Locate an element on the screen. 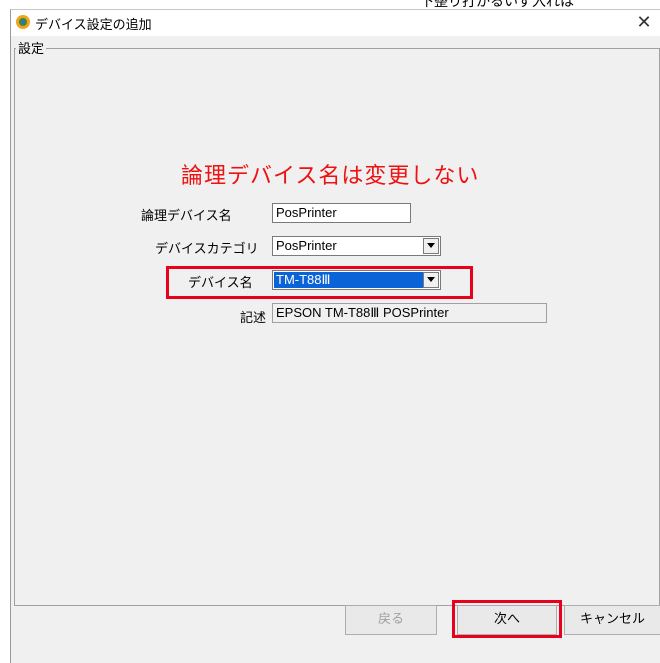 This screenshot has height=663, width=660. group-label: 設定 is located at coordinates (31, 47).